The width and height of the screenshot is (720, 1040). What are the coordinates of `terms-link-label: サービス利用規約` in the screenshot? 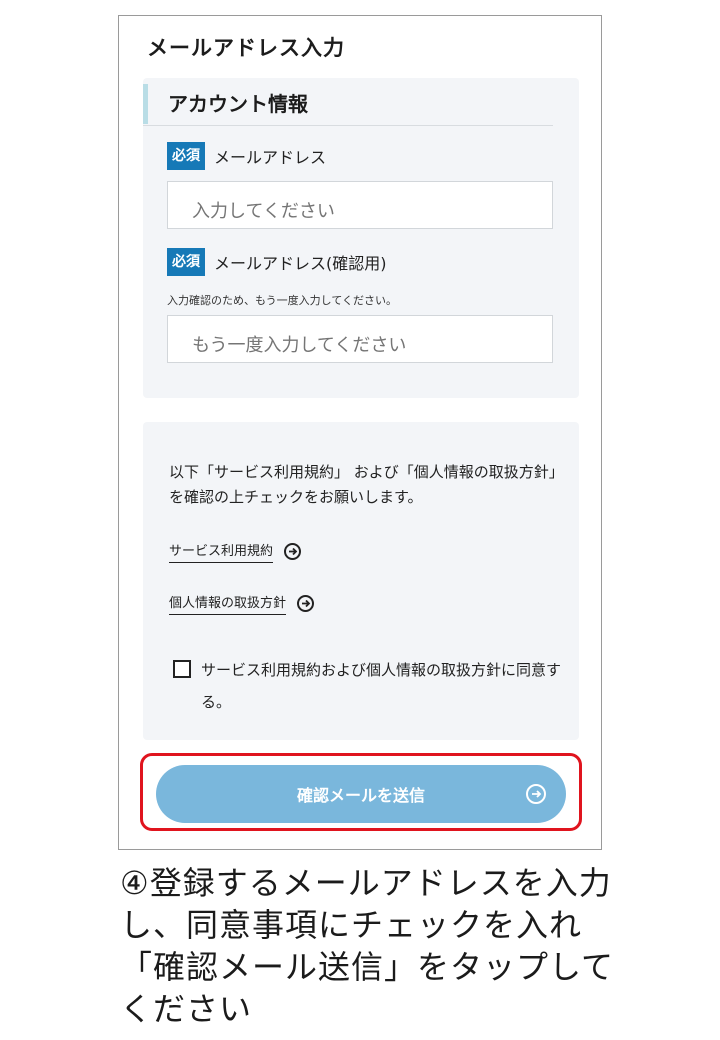 It's located at (221, 551).